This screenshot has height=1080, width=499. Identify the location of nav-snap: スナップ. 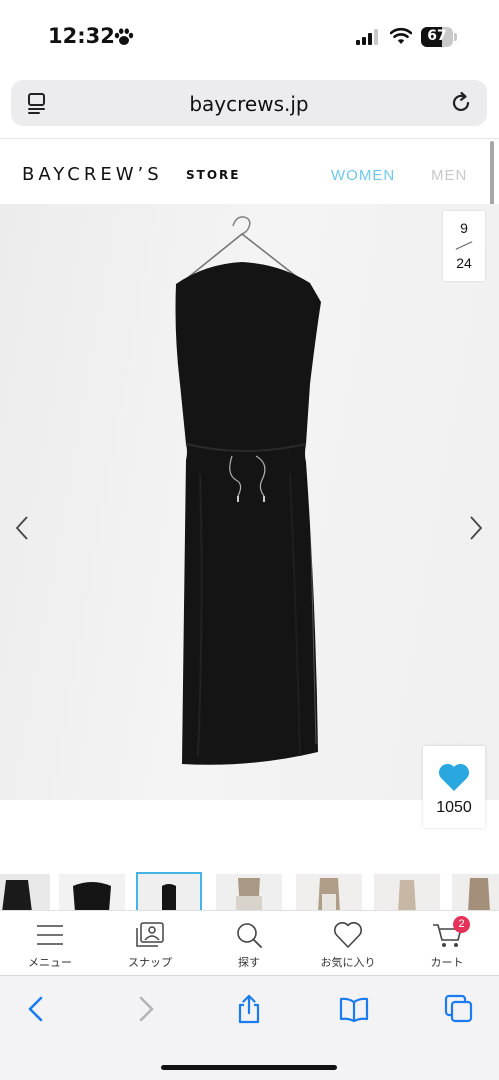
(150, 942).